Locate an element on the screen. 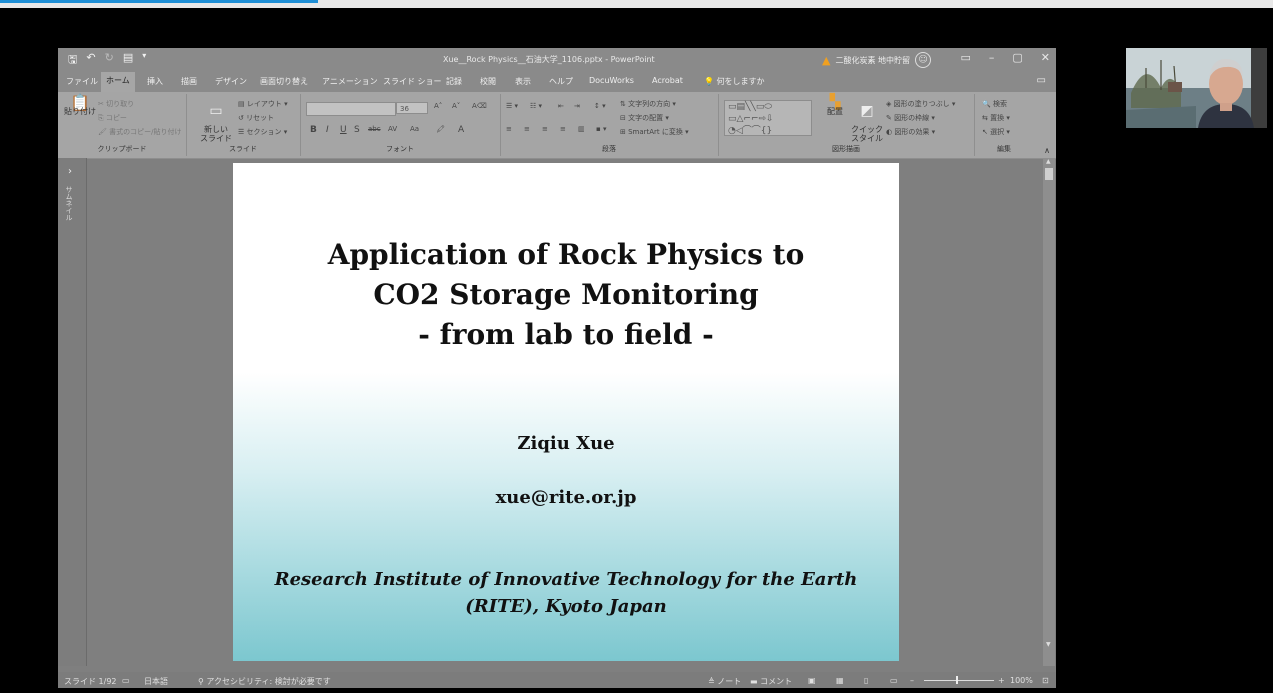  save-icon: 🖫 is located at coordinates (72, 60).